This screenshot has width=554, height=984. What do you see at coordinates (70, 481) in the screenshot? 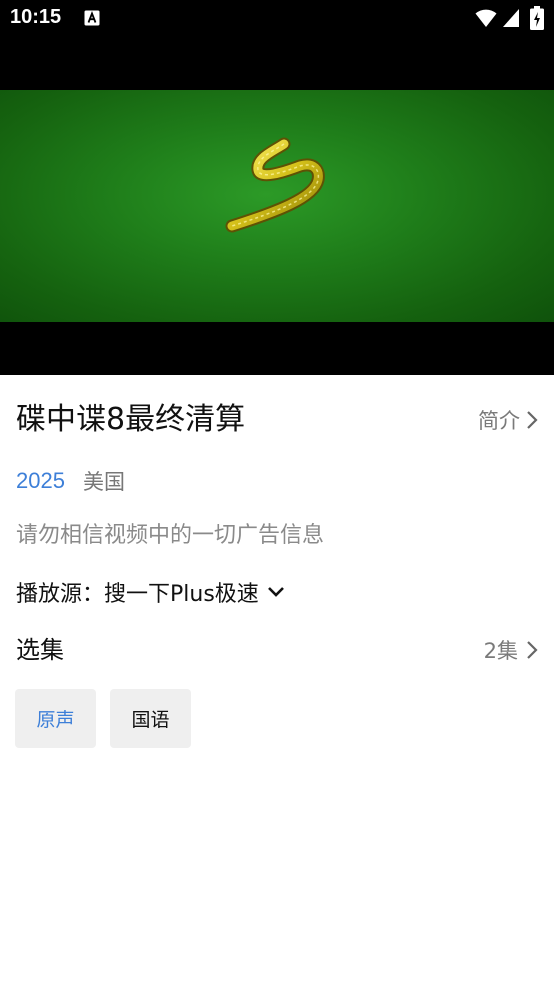
I see `meta-row: 2025 美国` at bounding box center [70, 481].